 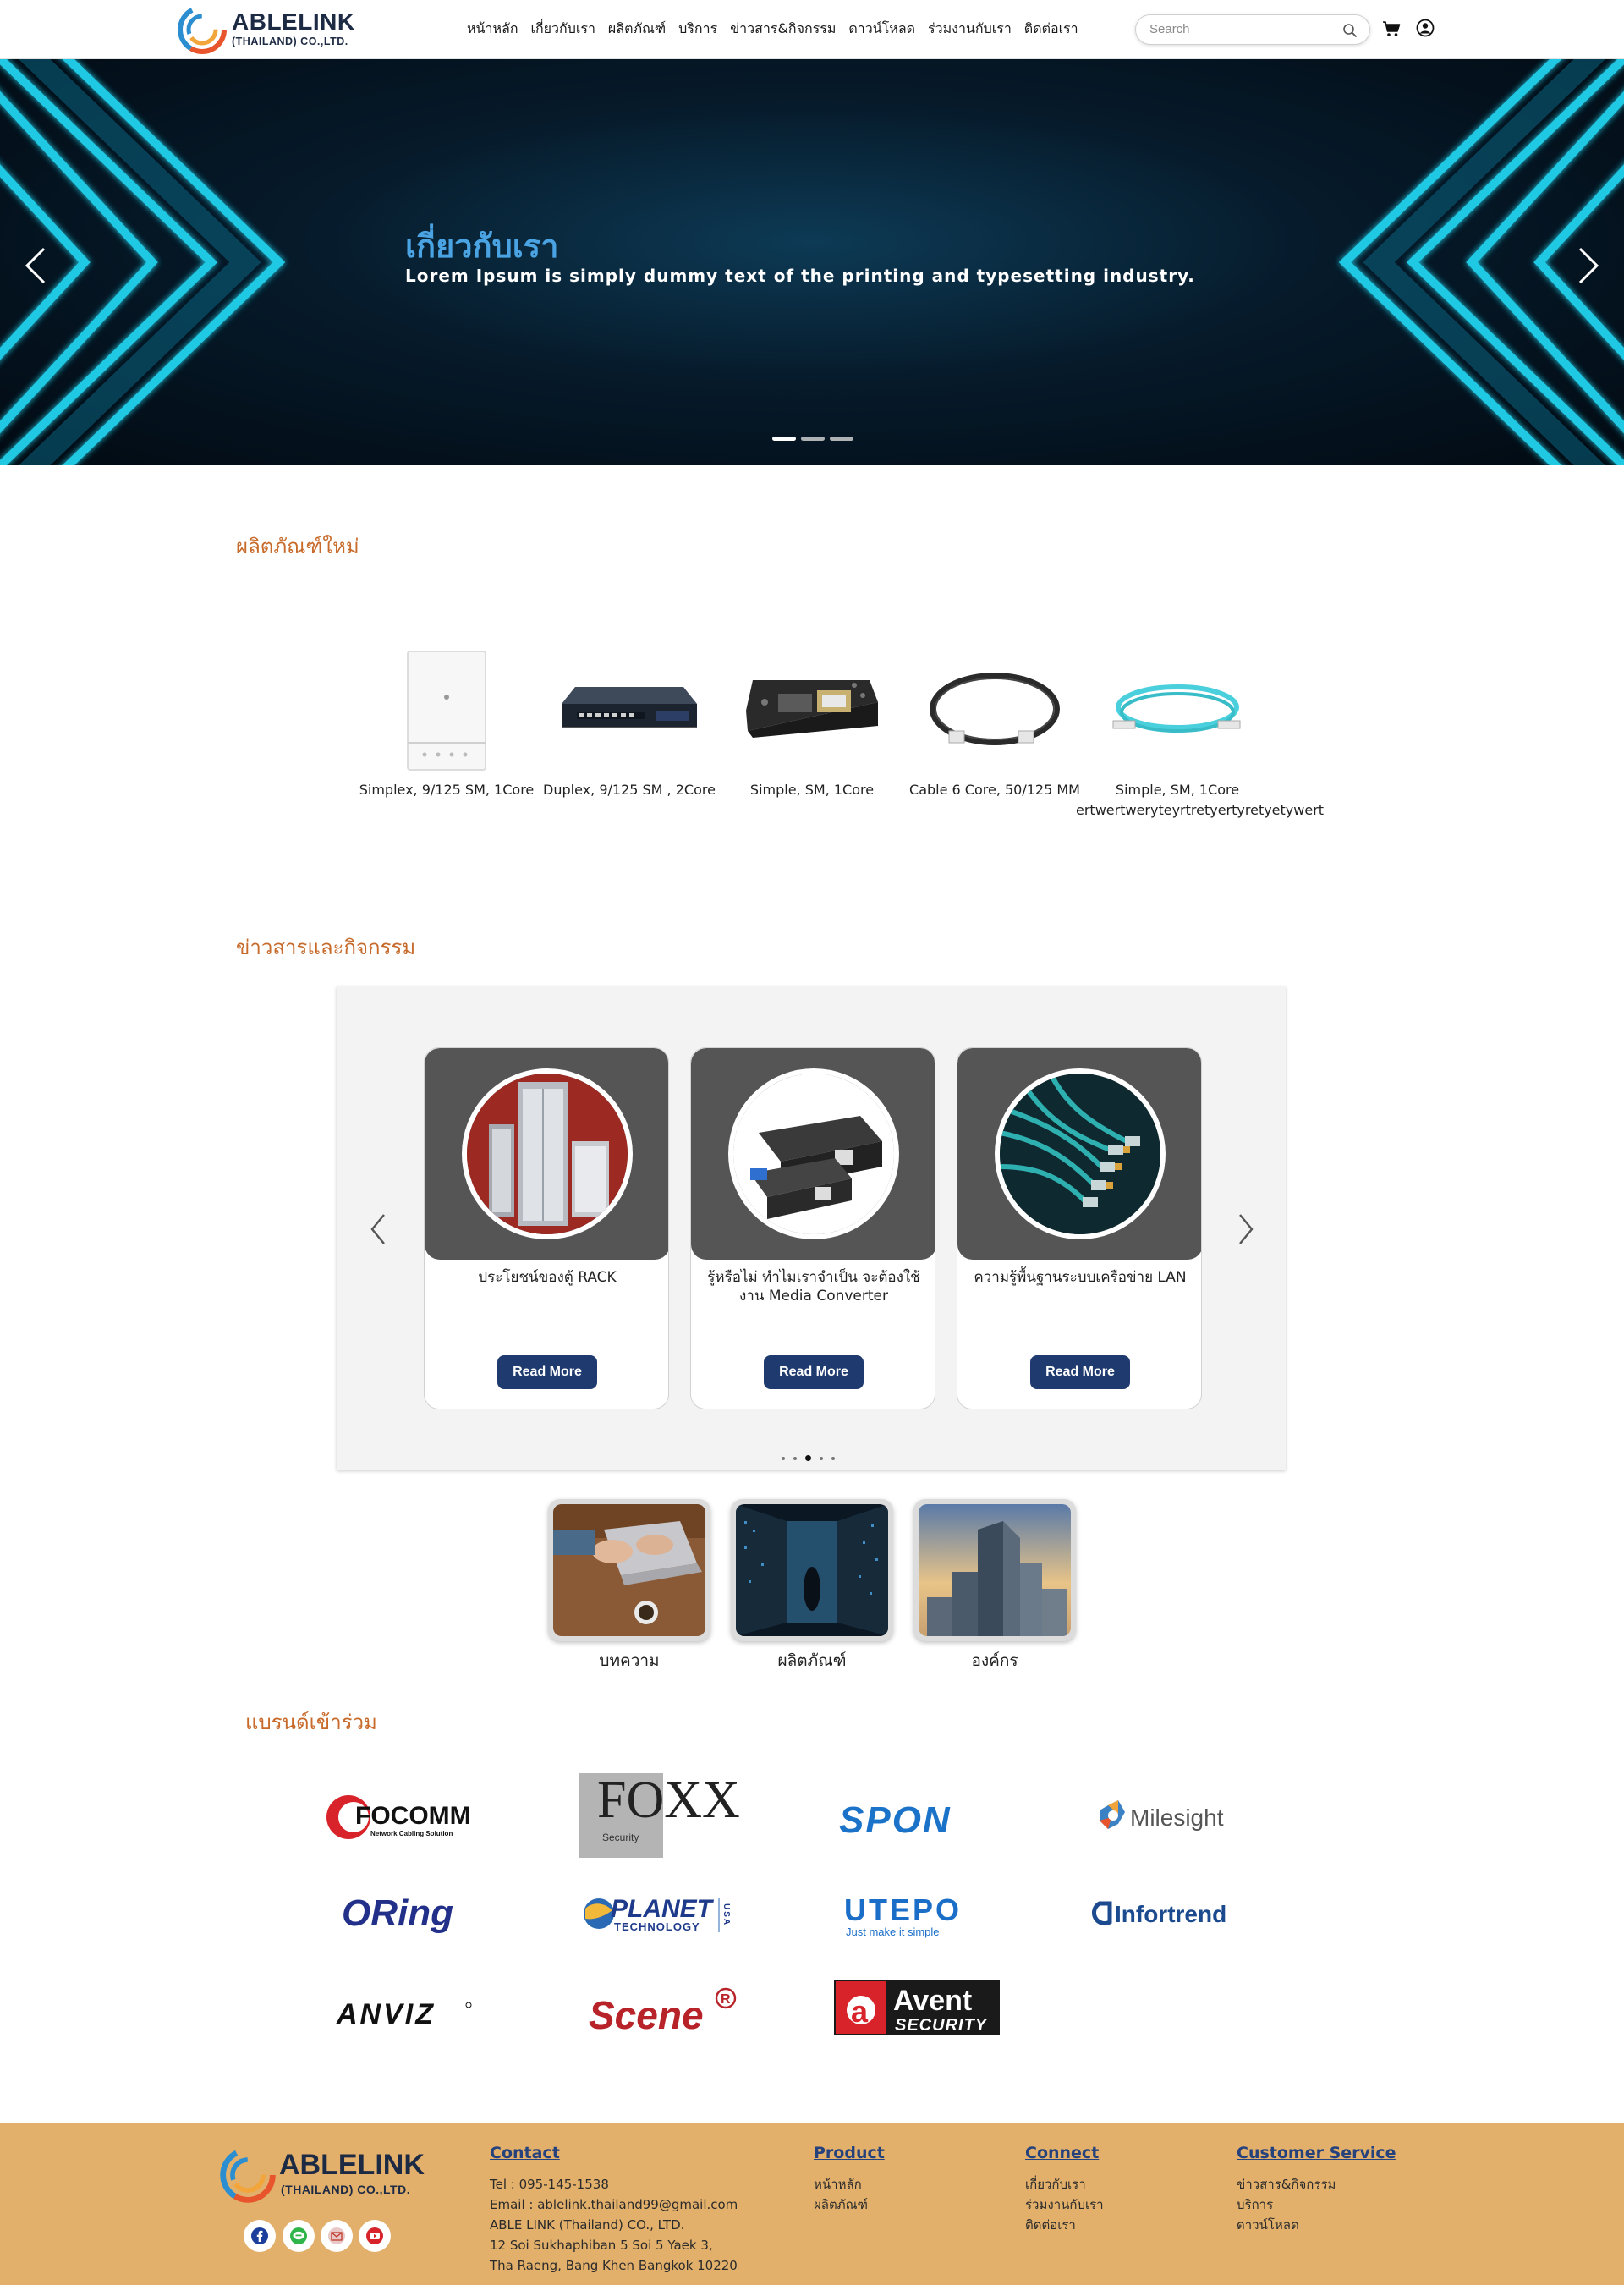 I want to click on new-products-title: ผลิตภัณฑ์ใหม่, so click(x=298, y=546).